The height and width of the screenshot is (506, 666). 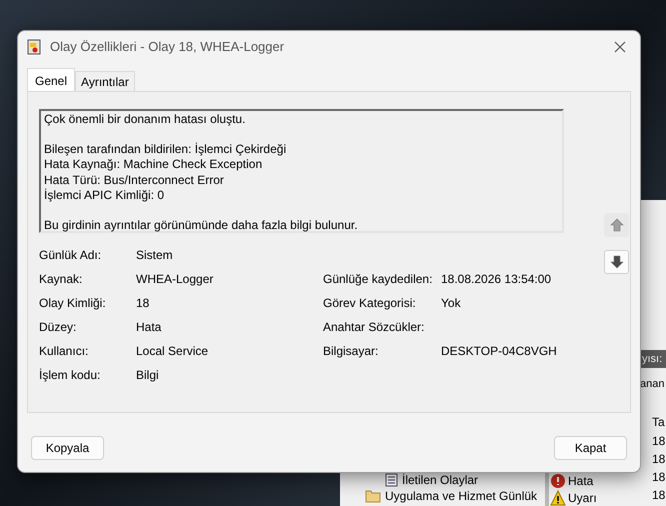 I want to click on field-value: Hata, so click(x=149, y=327).